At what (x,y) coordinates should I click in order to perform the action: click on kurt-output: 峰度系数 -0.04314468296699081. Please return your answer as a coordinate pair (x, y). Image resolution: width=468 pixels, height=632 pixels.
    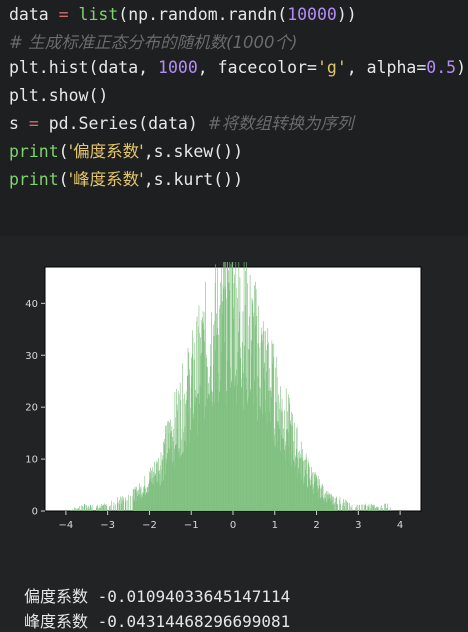
    Looking at the image, I should click on (157, 620).